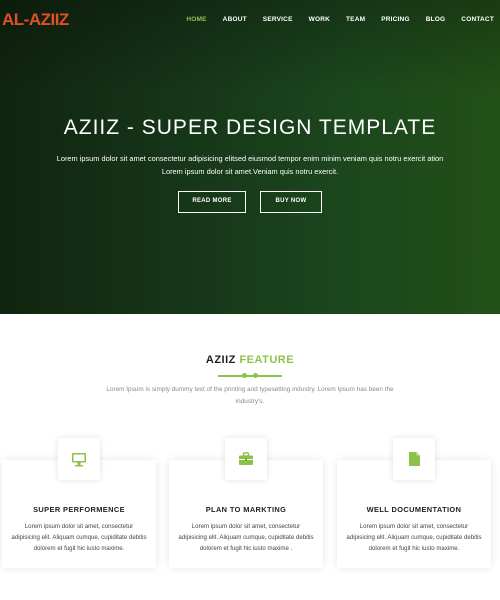 Image resolution: width=500 pixels, height=600 pixels. What do you see at coordinates (220, 360) in the screenshot?
I see `feature-title-main: AZIIZ` at bounding box center [220, 360].